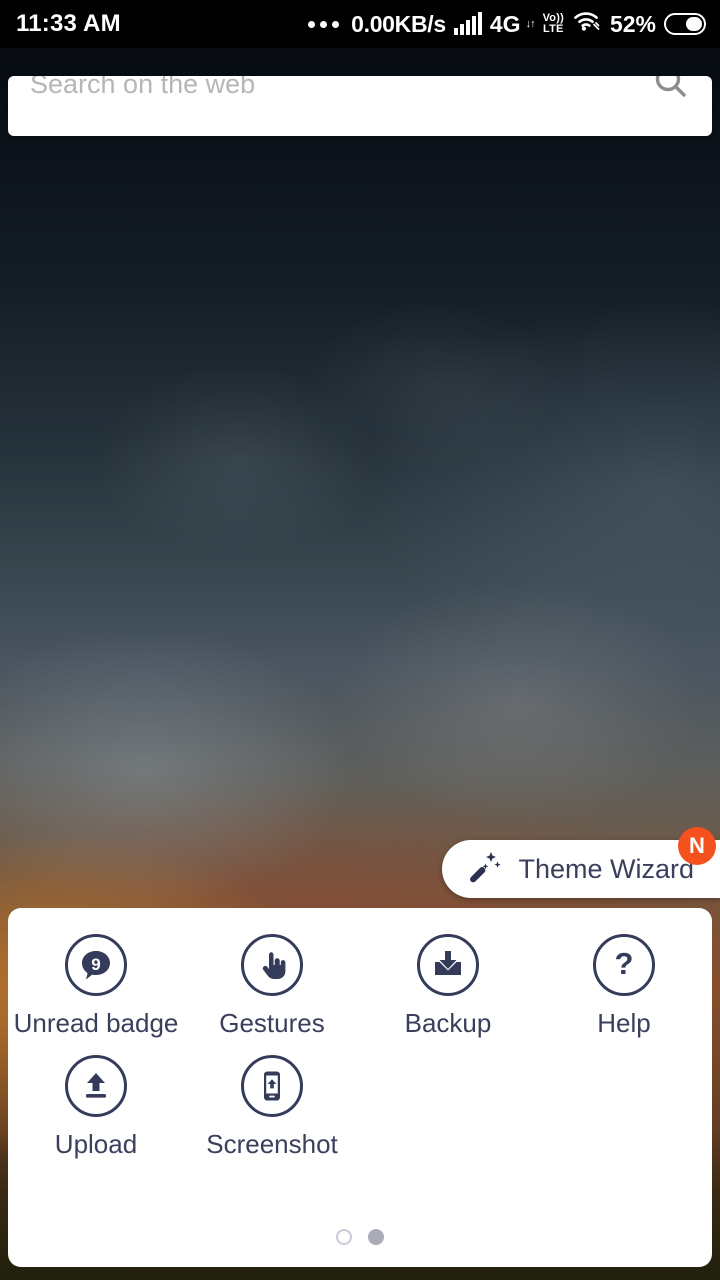  What do you see at coordinates (553, 29) in the screenshot?
I see `volte-bottom-label: LTE` at bounding box center [553, 29].